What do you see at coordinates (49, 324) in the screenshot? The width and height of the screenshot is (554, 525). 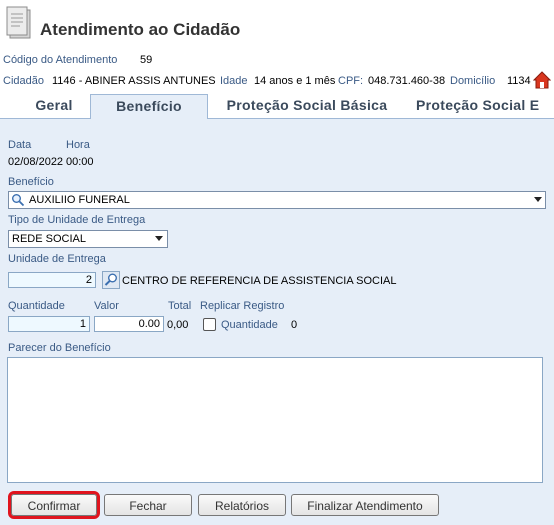 I see `quantidade-input: 1` at bounding box center [49, 324].